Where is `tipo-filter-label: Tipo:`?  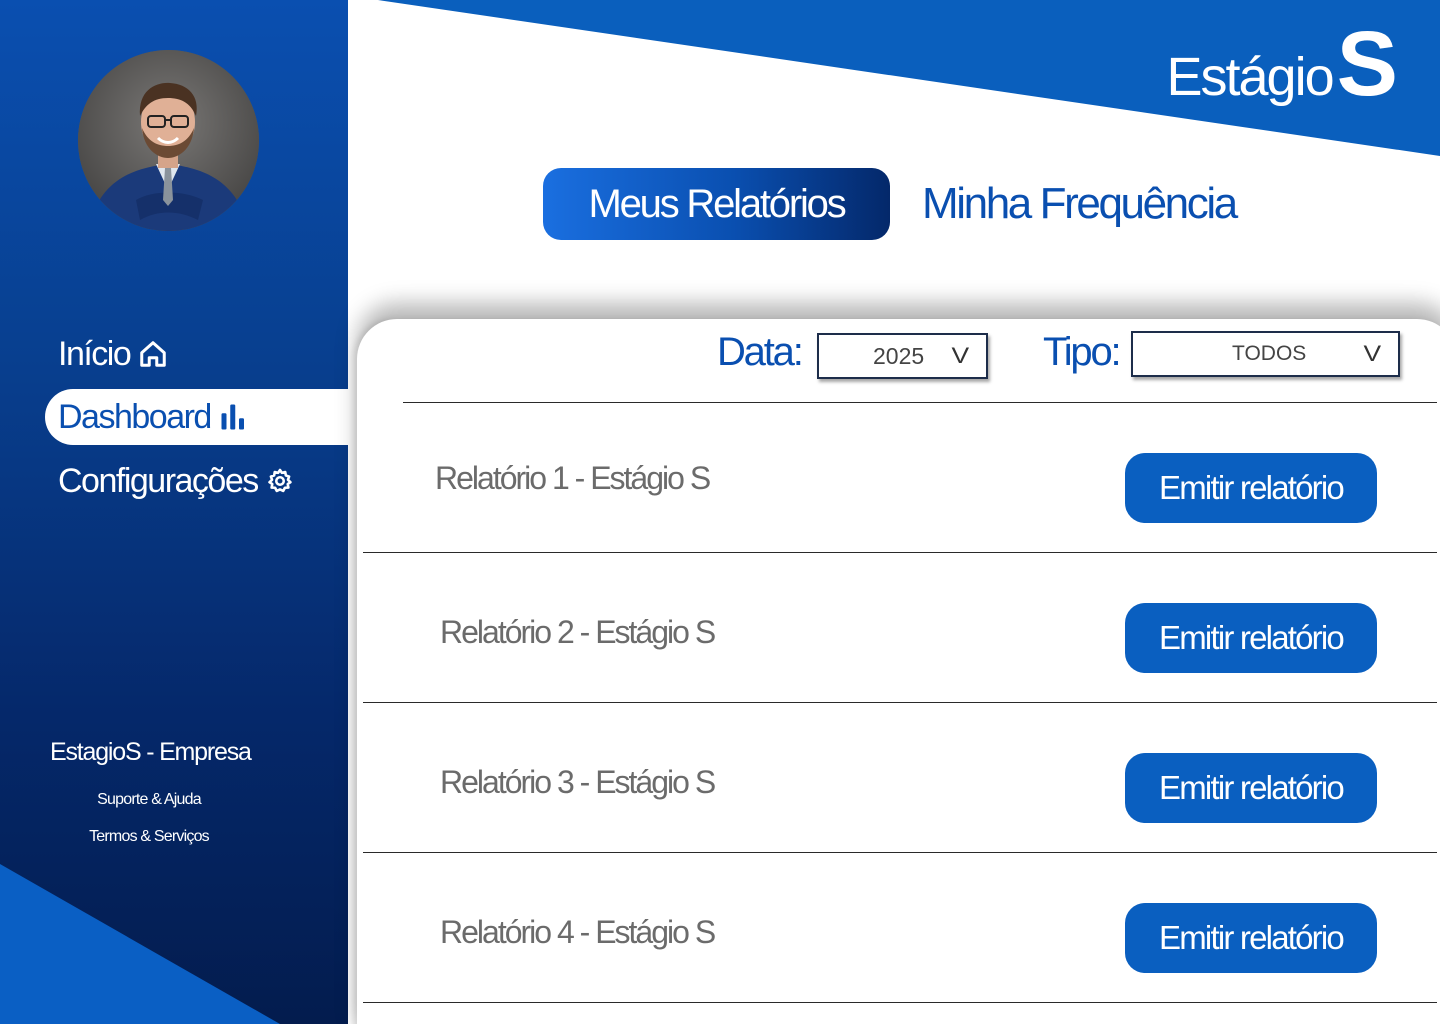 tipo-filter-label: Tipo: is located at coordinates (1082, 352).